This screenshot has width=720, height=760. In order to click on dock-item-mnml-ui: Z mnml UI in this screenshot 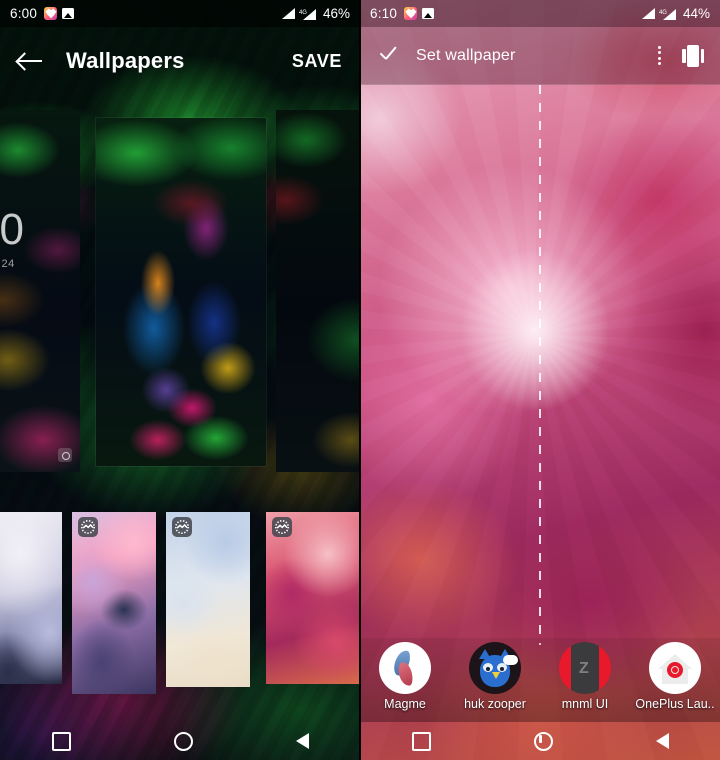, I will do `click(585, 676)`.